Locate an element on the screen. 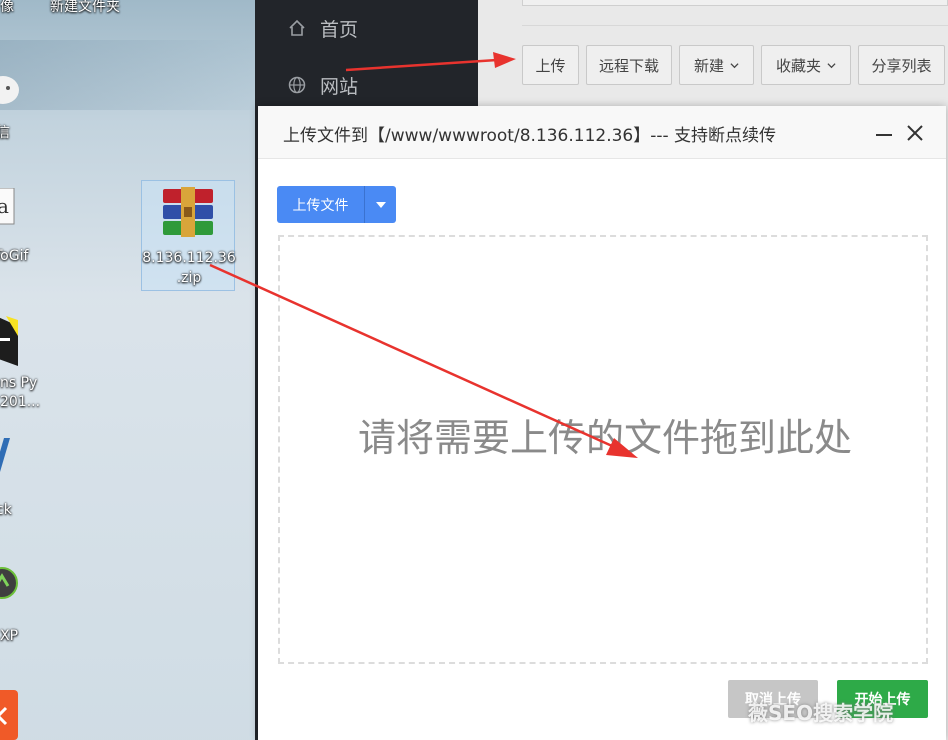 Image resolution: width=948 pixels, height=740 pixels. new-dropdown-button: 新建 is located at coordinates (716, 65).